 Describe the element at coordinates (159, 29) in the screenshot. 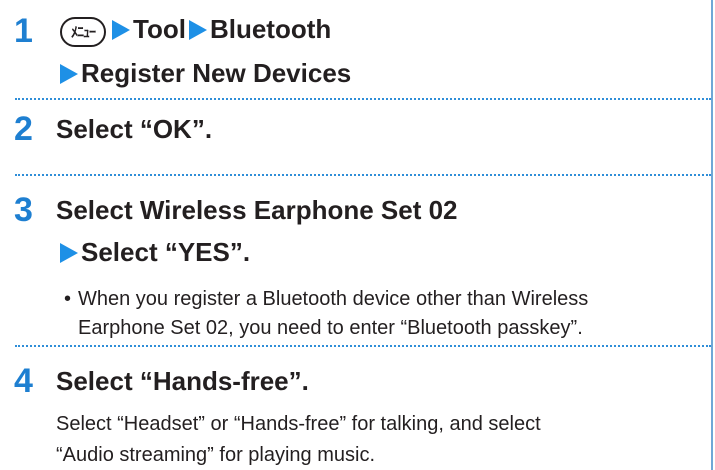

I see `path-tool: Tool` at that location.